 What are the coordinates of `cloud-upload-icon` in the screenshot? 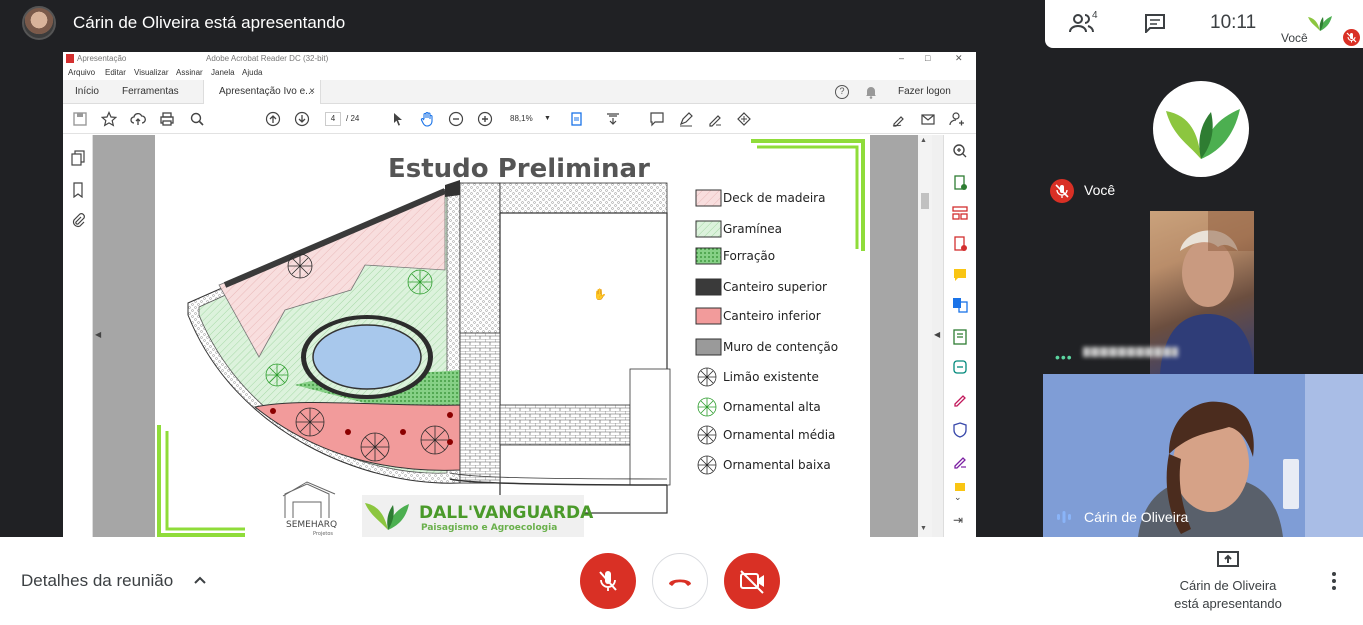 It's located at (138, 119).